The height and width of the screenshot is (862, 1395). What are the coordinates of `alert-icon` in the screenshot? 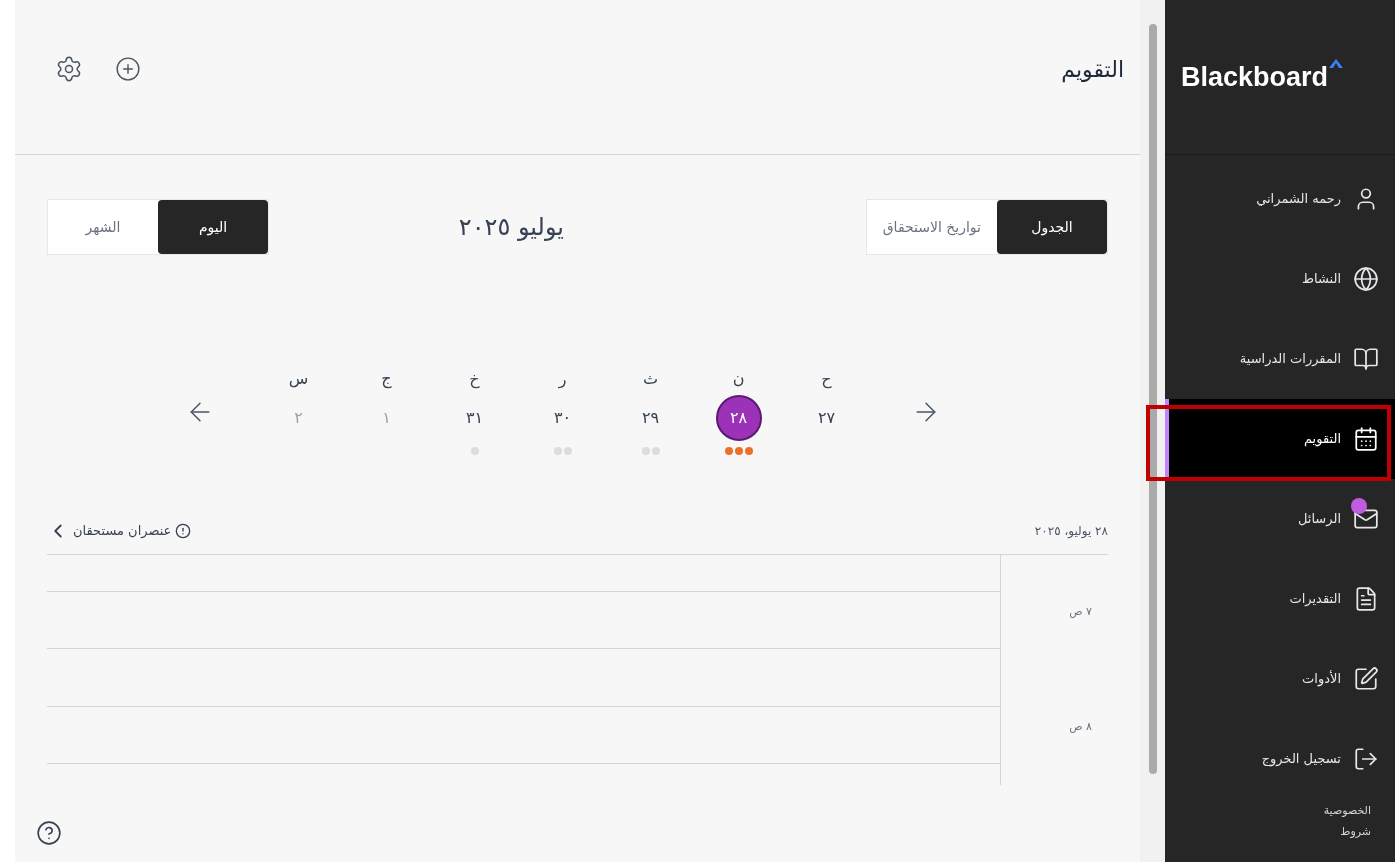 It's located at (183, 530).